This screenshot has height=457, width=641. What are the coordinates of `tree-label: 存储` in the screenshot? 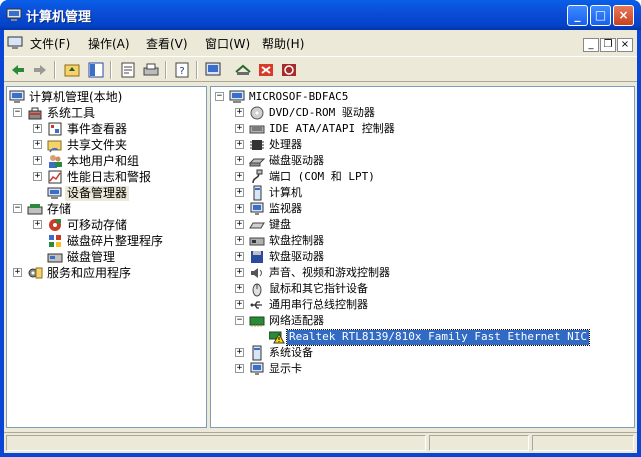 It's located at (59, 209).